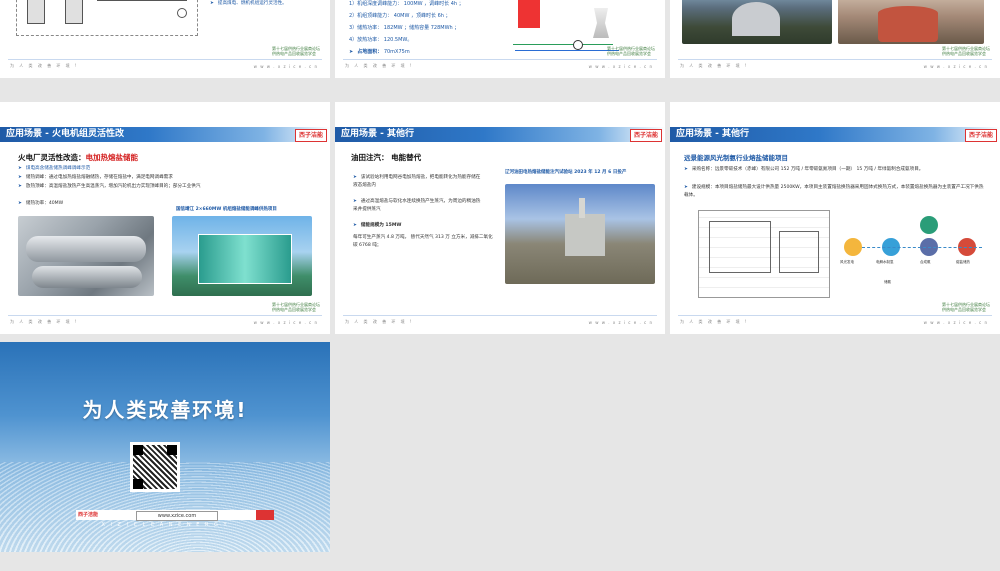 The image size is (1000, 571). Describe the element at coordinates (265, 515) in the screenshot. I see `red-tag` at that location.